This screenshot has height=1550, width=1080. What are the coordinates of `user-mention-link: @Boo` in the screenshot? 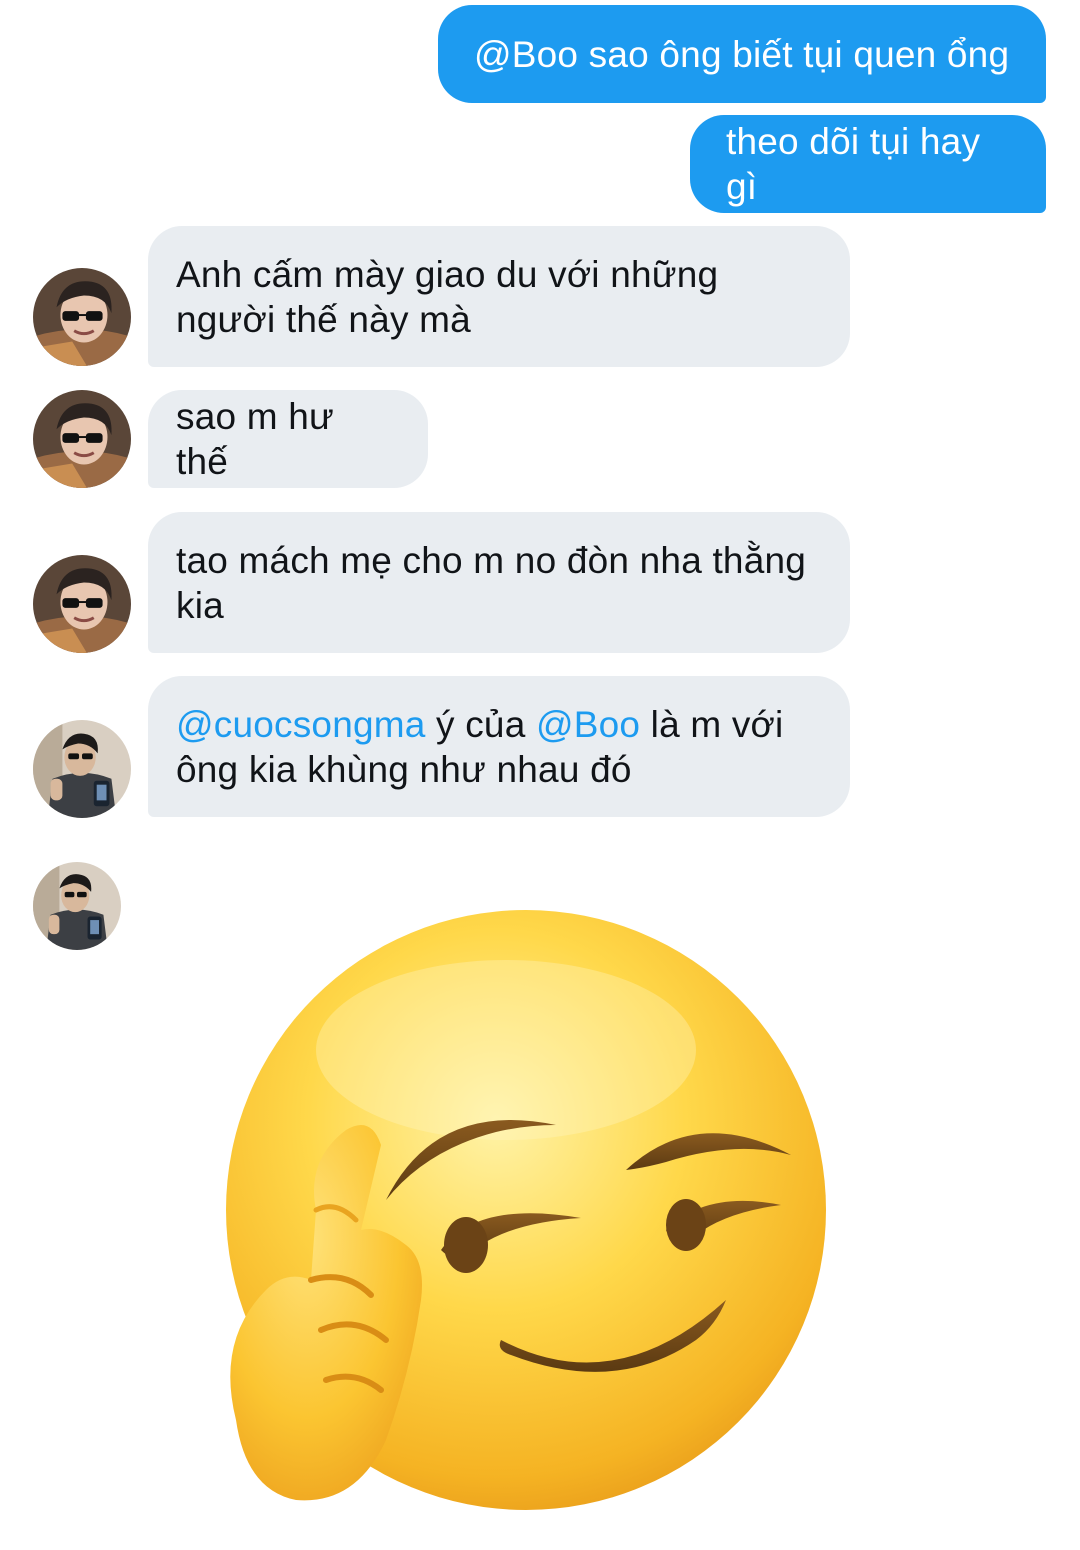 It's located at (588, 724).